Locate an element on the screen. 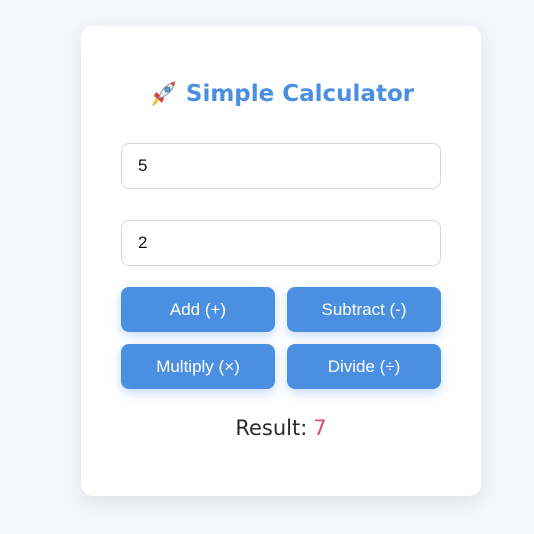  second-number-input is located at coordinates (281, 243).